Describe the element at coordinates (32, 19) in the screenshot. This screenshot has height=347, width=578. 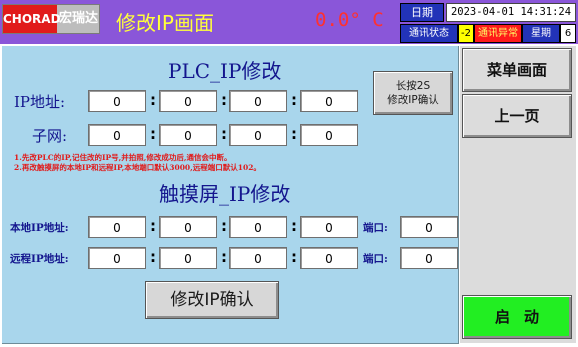
I see `logo-brand: CHORAD` at that location.